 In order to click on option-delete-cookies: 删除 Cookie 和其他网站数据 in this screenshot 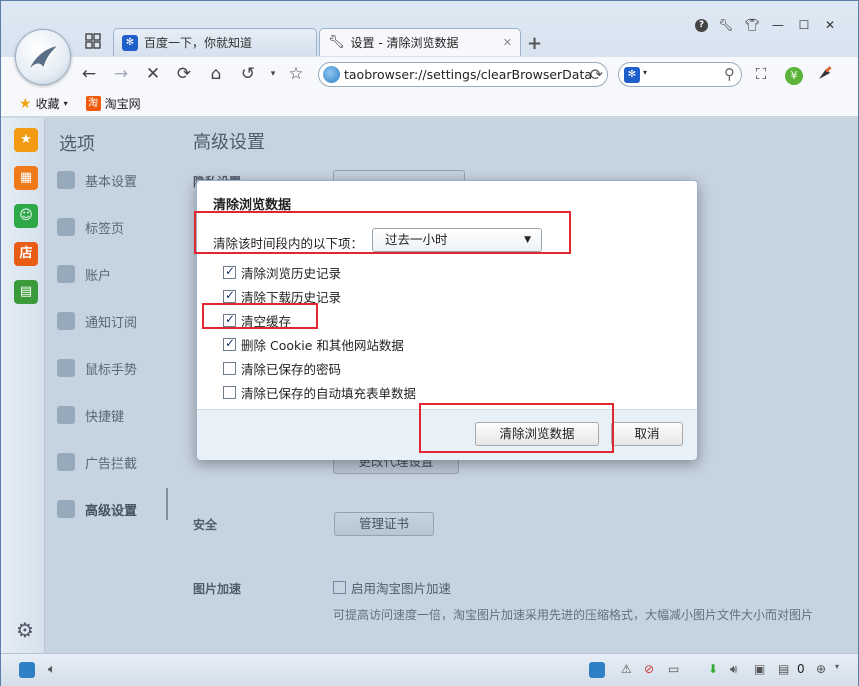, I will do `click(313, 344)`.